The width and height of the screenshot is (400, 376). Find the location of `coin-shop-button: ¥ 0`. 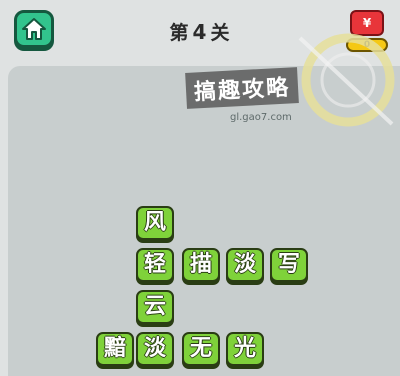

coin-shop-button: ¥ 0 is located at coordinates (367, 31).